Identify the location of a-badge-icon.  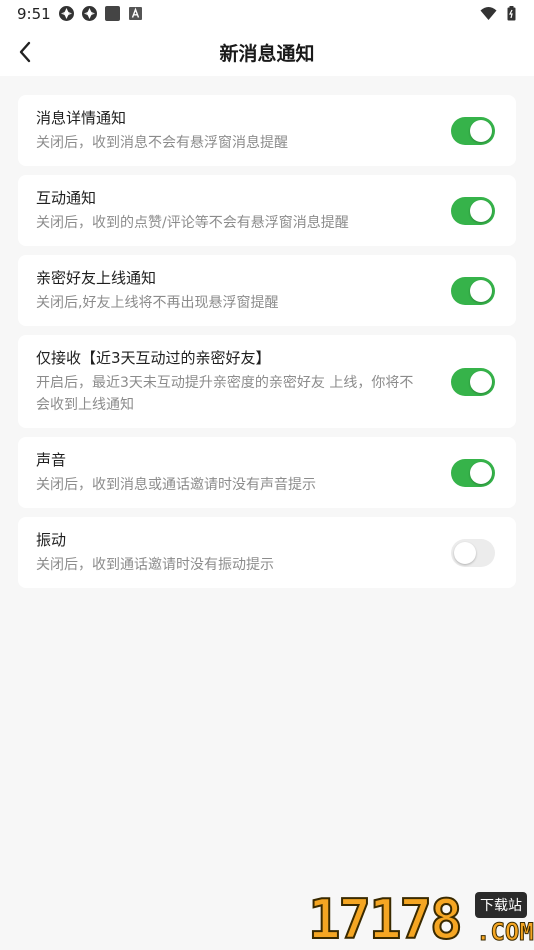
(135, 13).